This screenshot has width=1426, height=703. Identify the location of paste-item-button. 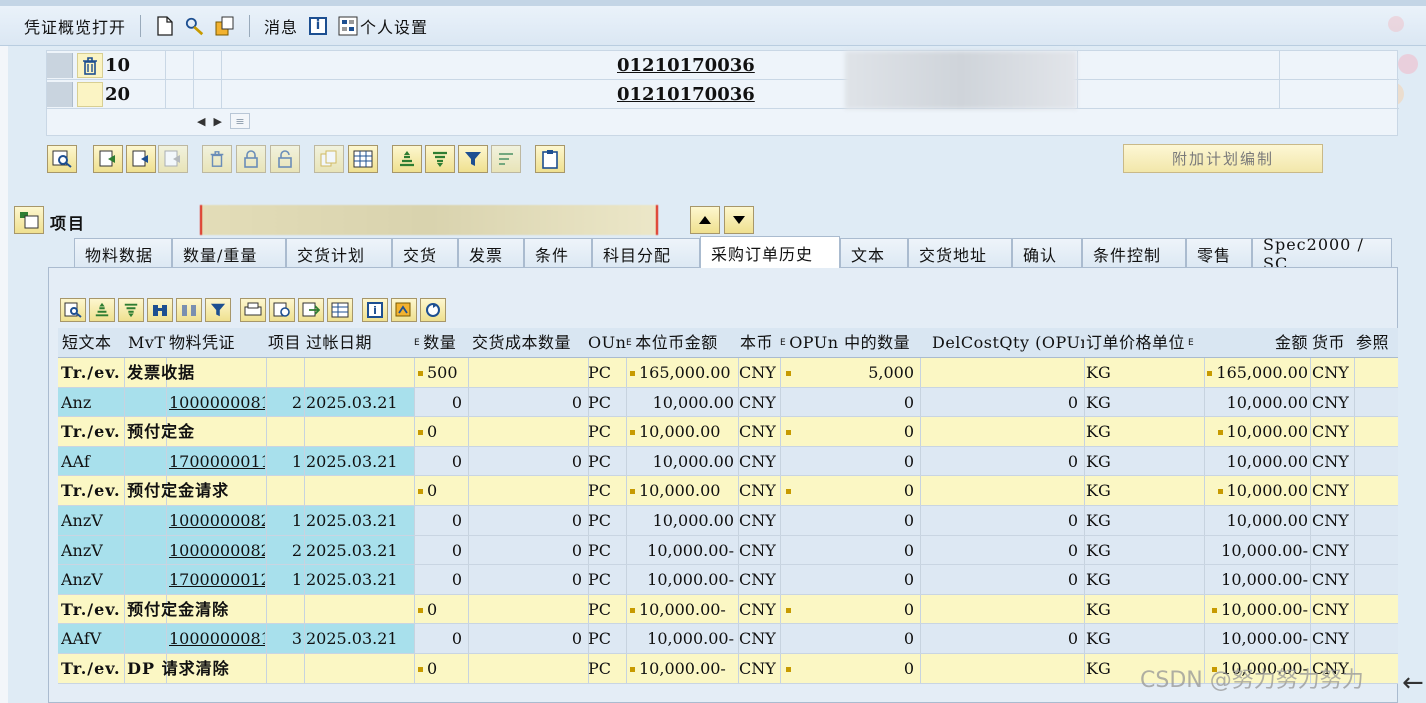
(173, 159).